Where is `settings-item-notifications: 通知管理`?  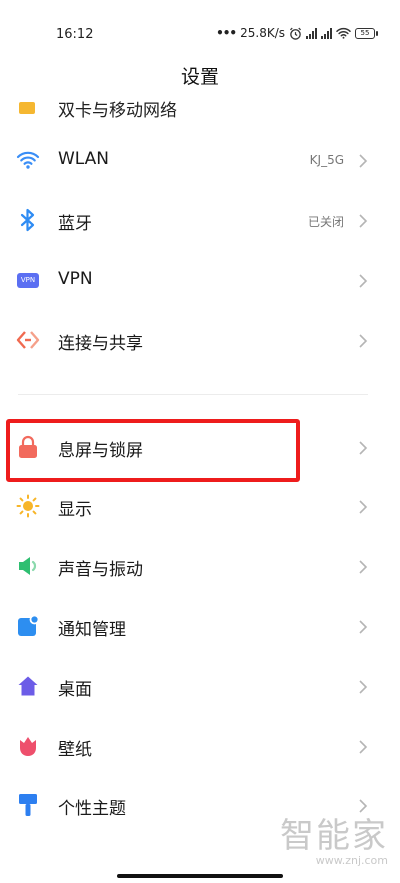
settings-item-notifications: 通知管理 is located at coordinates (200, 628).